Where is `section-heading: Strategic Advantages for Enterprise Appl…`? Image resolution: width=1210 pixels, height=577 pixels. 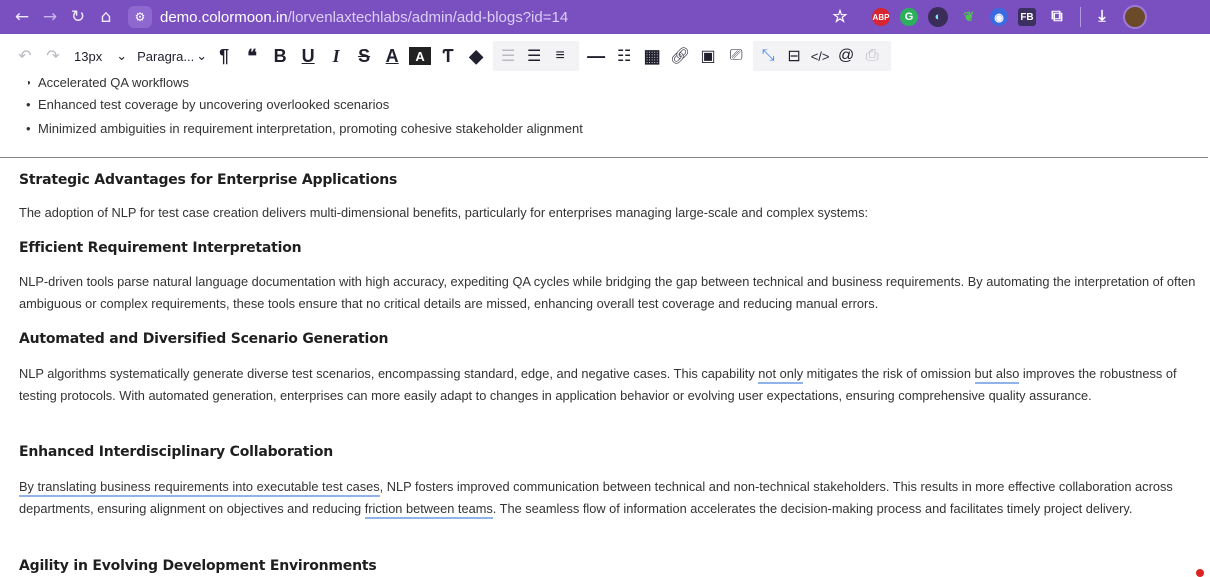
section-heading: Strategic Advantages for Enterprise Appl… is located at coordinates (208, 180).